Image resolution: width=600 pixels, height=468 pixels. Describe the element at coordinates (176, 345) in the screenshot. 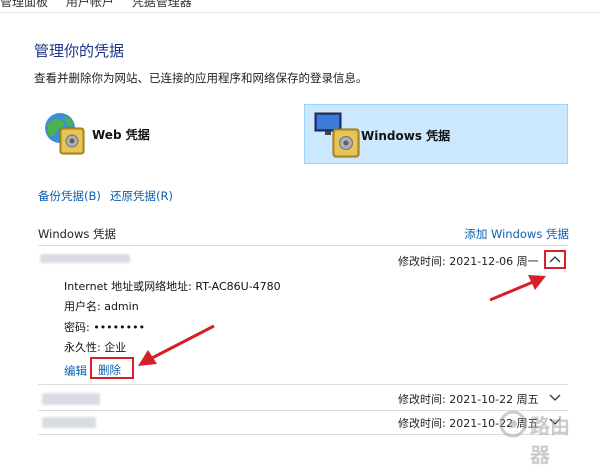

I see `arrow-to-delete-icon` at that location.